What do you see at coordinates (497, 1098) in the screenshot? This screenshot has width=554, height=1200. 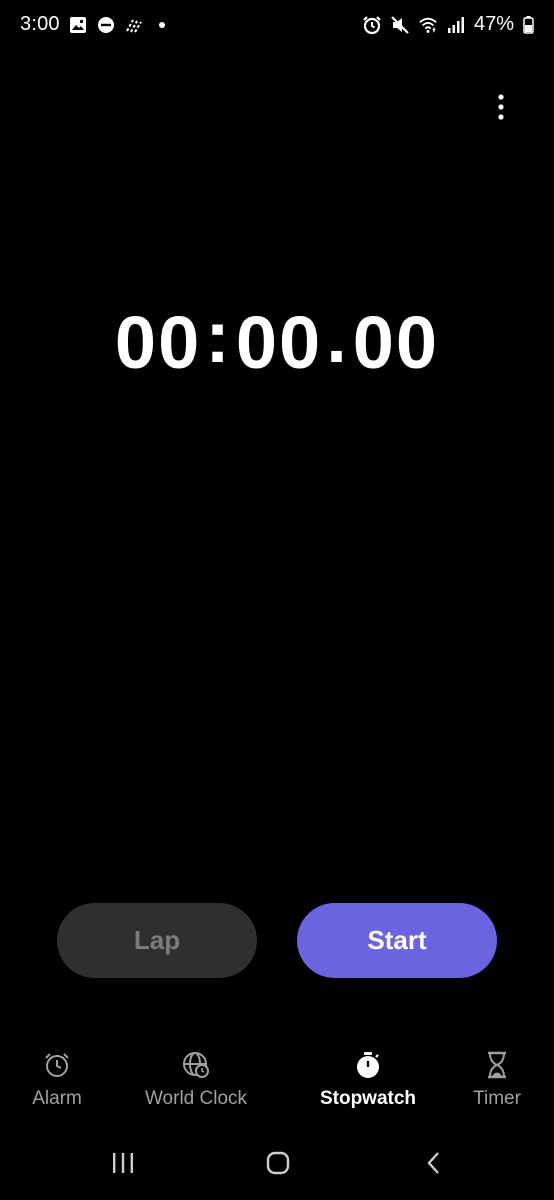 I see `tab-label: Timer` at bounding box center [497, 1098].